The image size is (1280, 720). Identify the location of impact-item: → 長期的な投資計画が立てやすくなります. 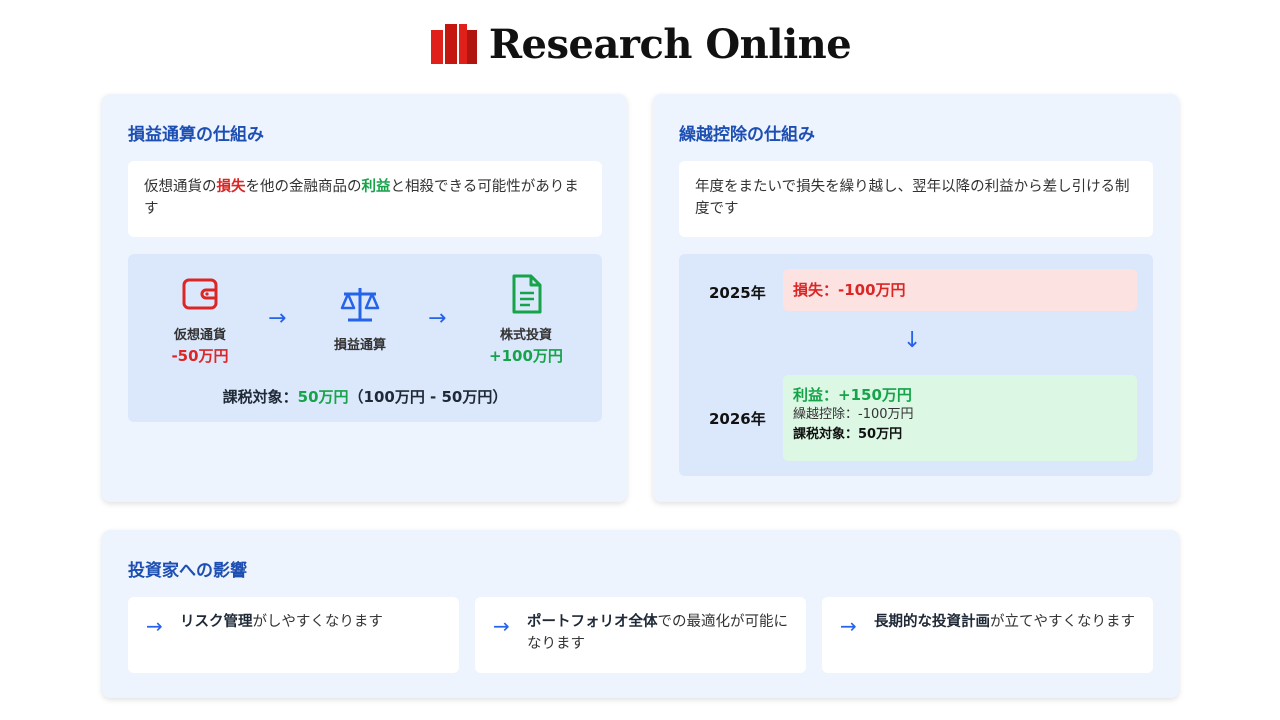
(987, 635).